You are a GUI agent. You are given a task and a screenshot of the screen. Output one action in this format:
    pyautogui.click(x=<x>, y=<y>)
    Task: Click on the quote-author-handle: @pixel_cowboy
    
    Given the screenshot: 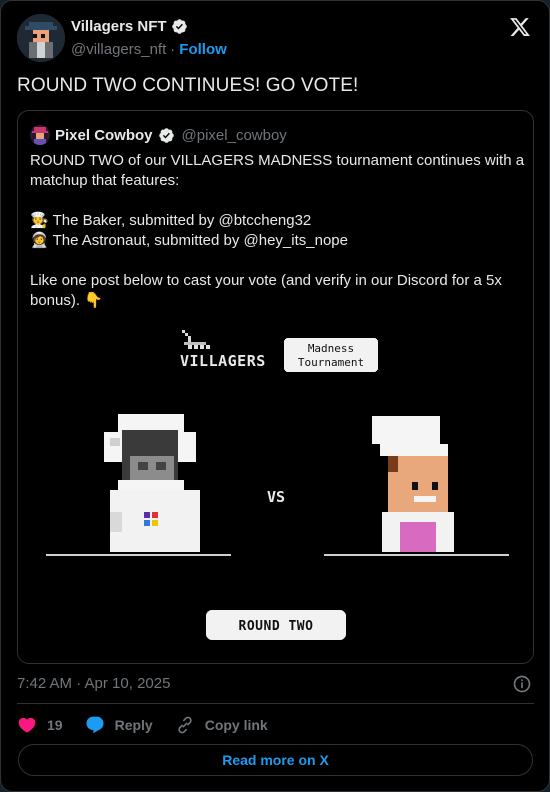 What is the action you would take?
    pyautogui.click(x=234, y=135)
    